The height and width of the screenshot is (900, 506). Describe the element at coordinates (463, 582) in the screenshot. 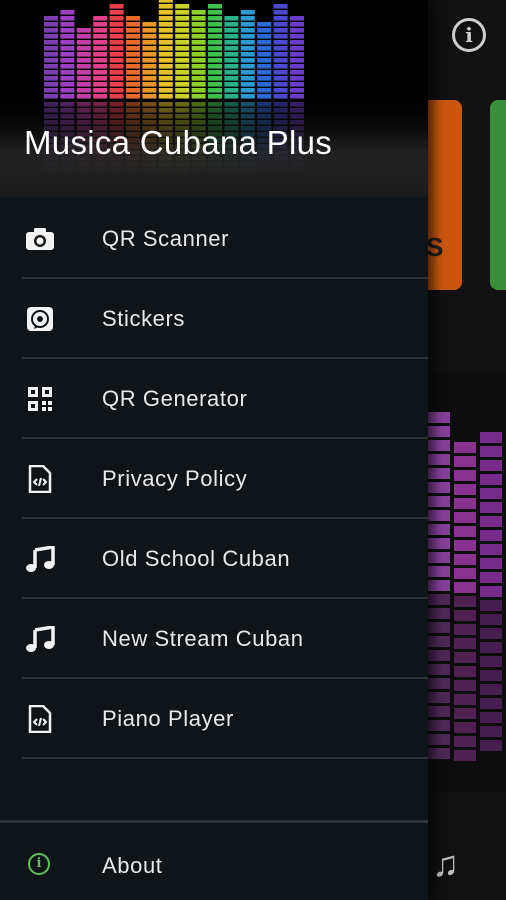

I see `equalizer-banner` at that location.